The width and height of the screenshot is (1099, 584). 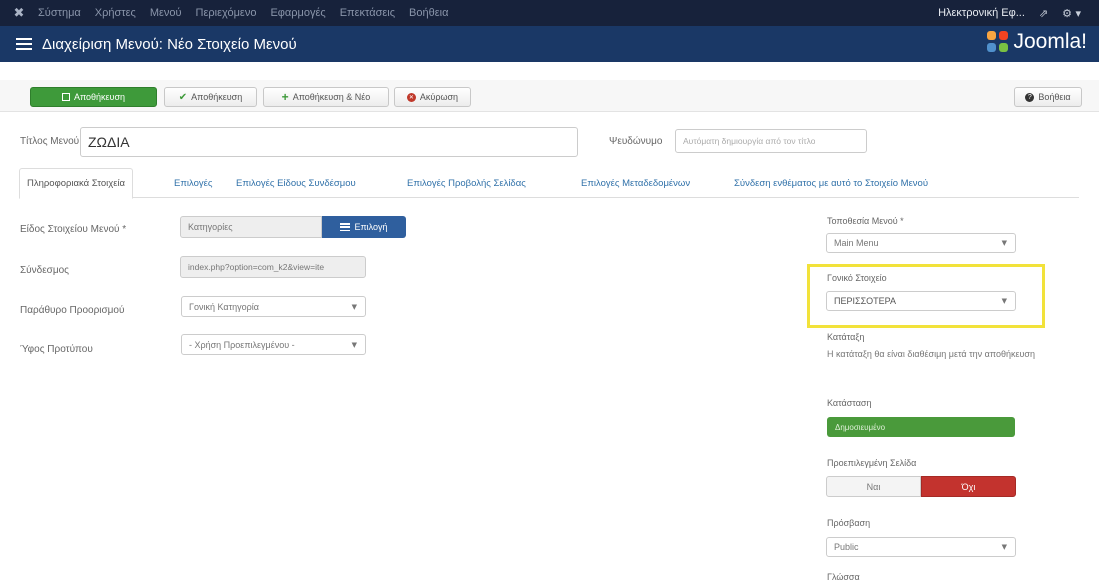 What do you see at coordinates (296, 183) in the screenshot?
I see `tab-link-type-options: Επιλογές Είδους Συνδέσμου` at bounding box center [296, 183].